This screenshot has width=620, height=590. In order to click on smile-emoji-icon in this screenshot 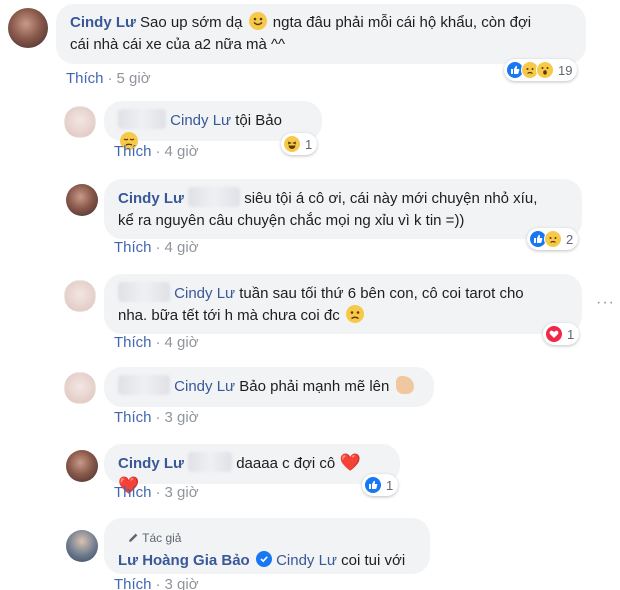, I will do `click(257, 21)`.